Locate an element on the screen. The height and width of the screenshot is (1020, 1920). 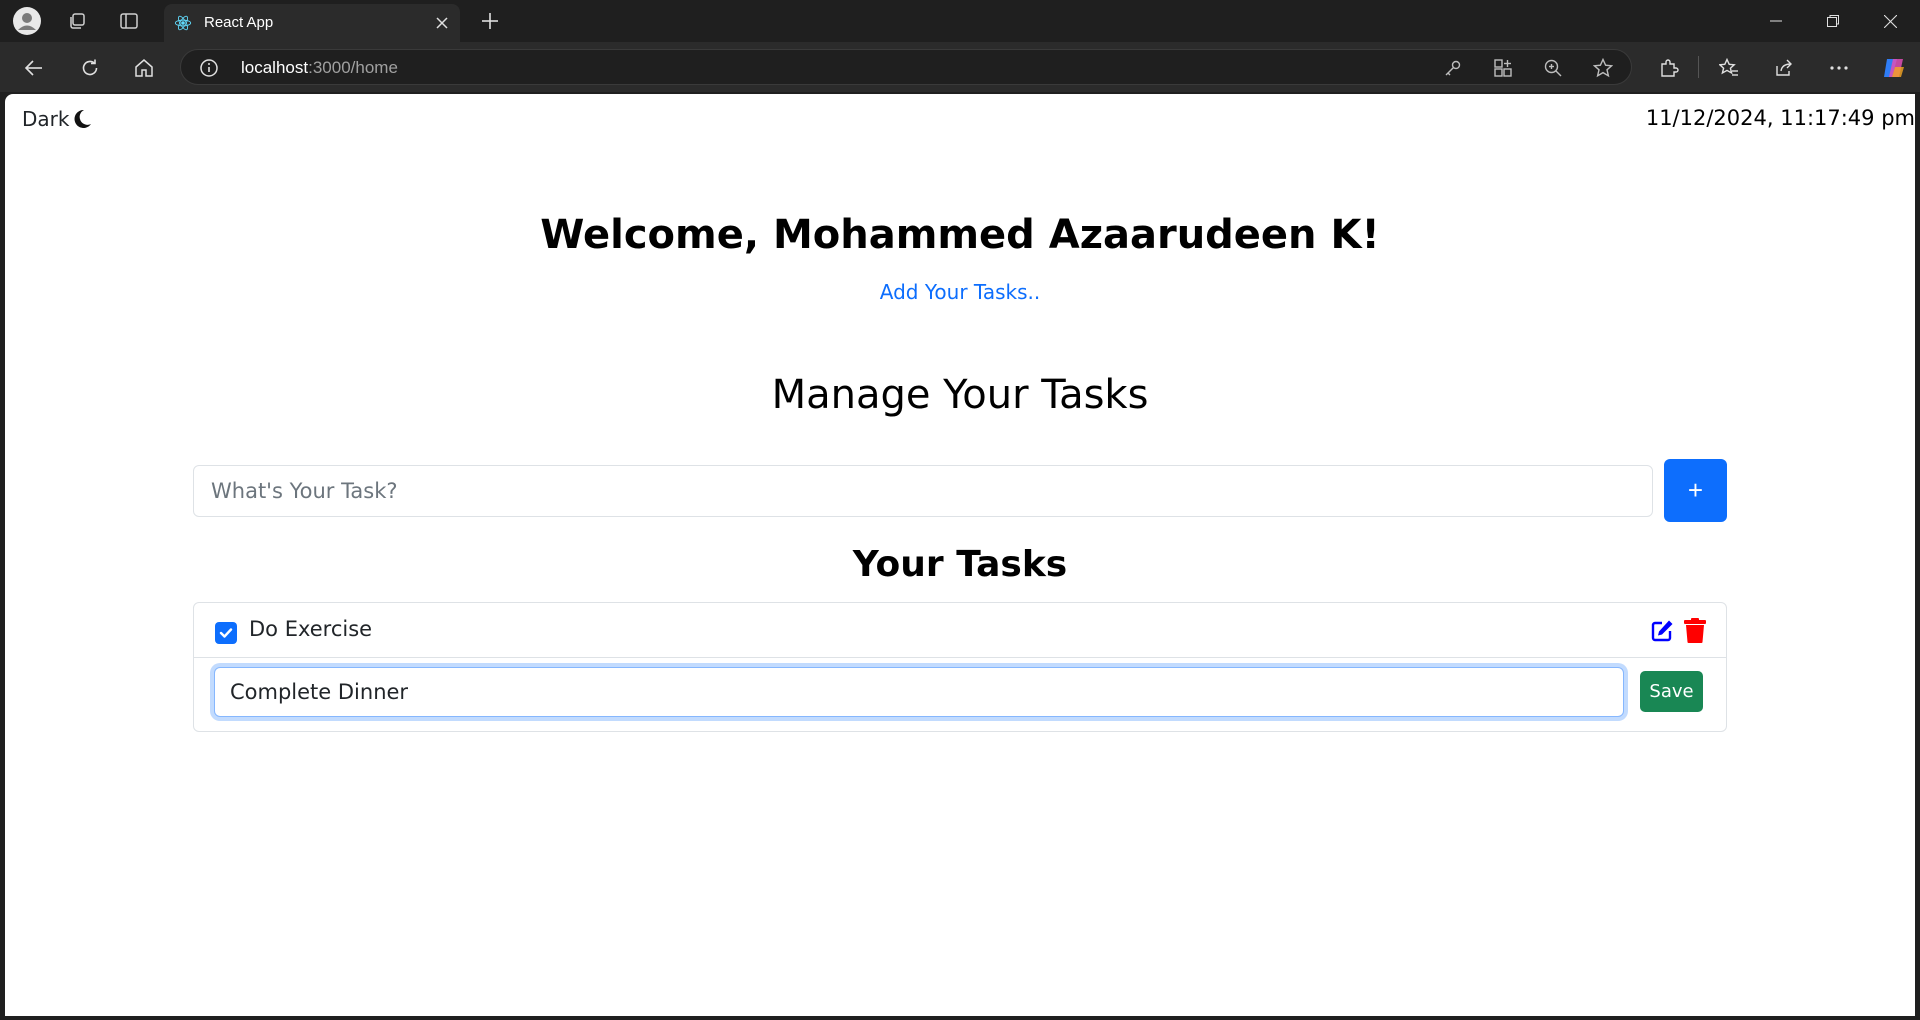
edit-task-input is located at coordinates (919, 692).